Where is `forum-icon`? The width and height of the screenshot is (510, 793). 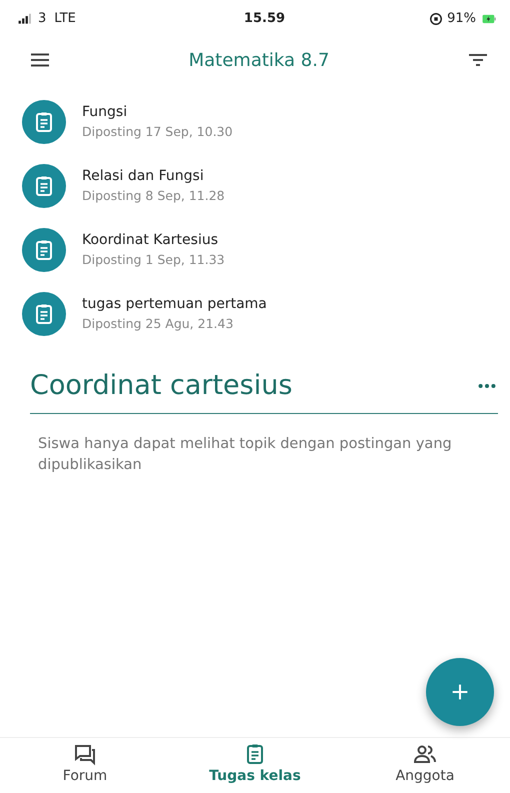 forum-icon is located at coordinates (85, 754).